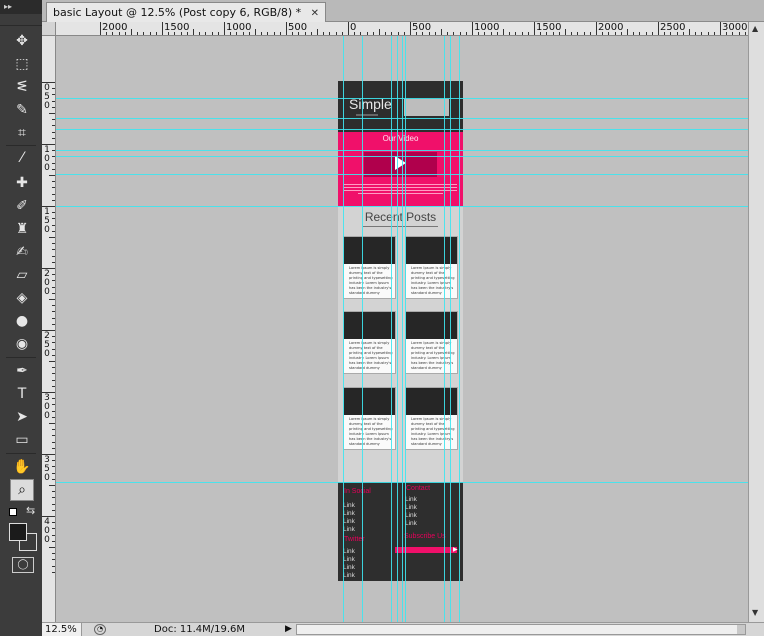 The height and width of the screenshot is (636, 764). I want to click on status-menu-icon: ◔, so click(100, 629).